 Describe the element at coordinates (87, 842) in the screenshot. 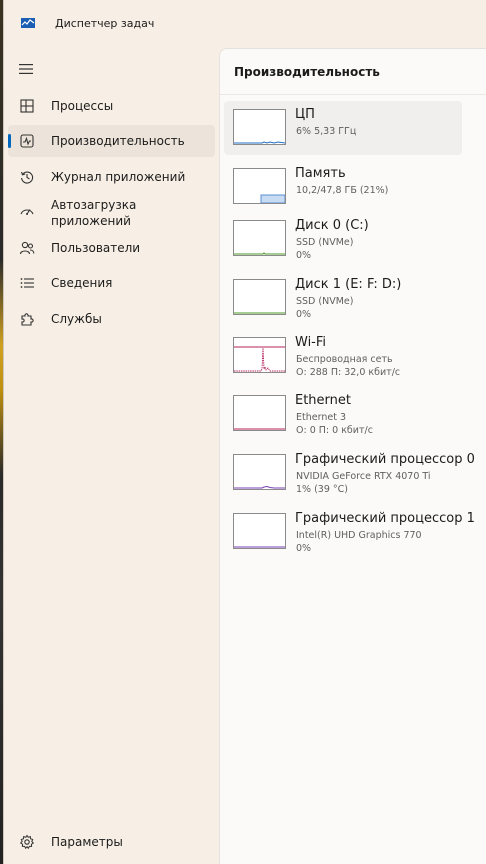

I see `nav-item-label: Параметры` at that location.